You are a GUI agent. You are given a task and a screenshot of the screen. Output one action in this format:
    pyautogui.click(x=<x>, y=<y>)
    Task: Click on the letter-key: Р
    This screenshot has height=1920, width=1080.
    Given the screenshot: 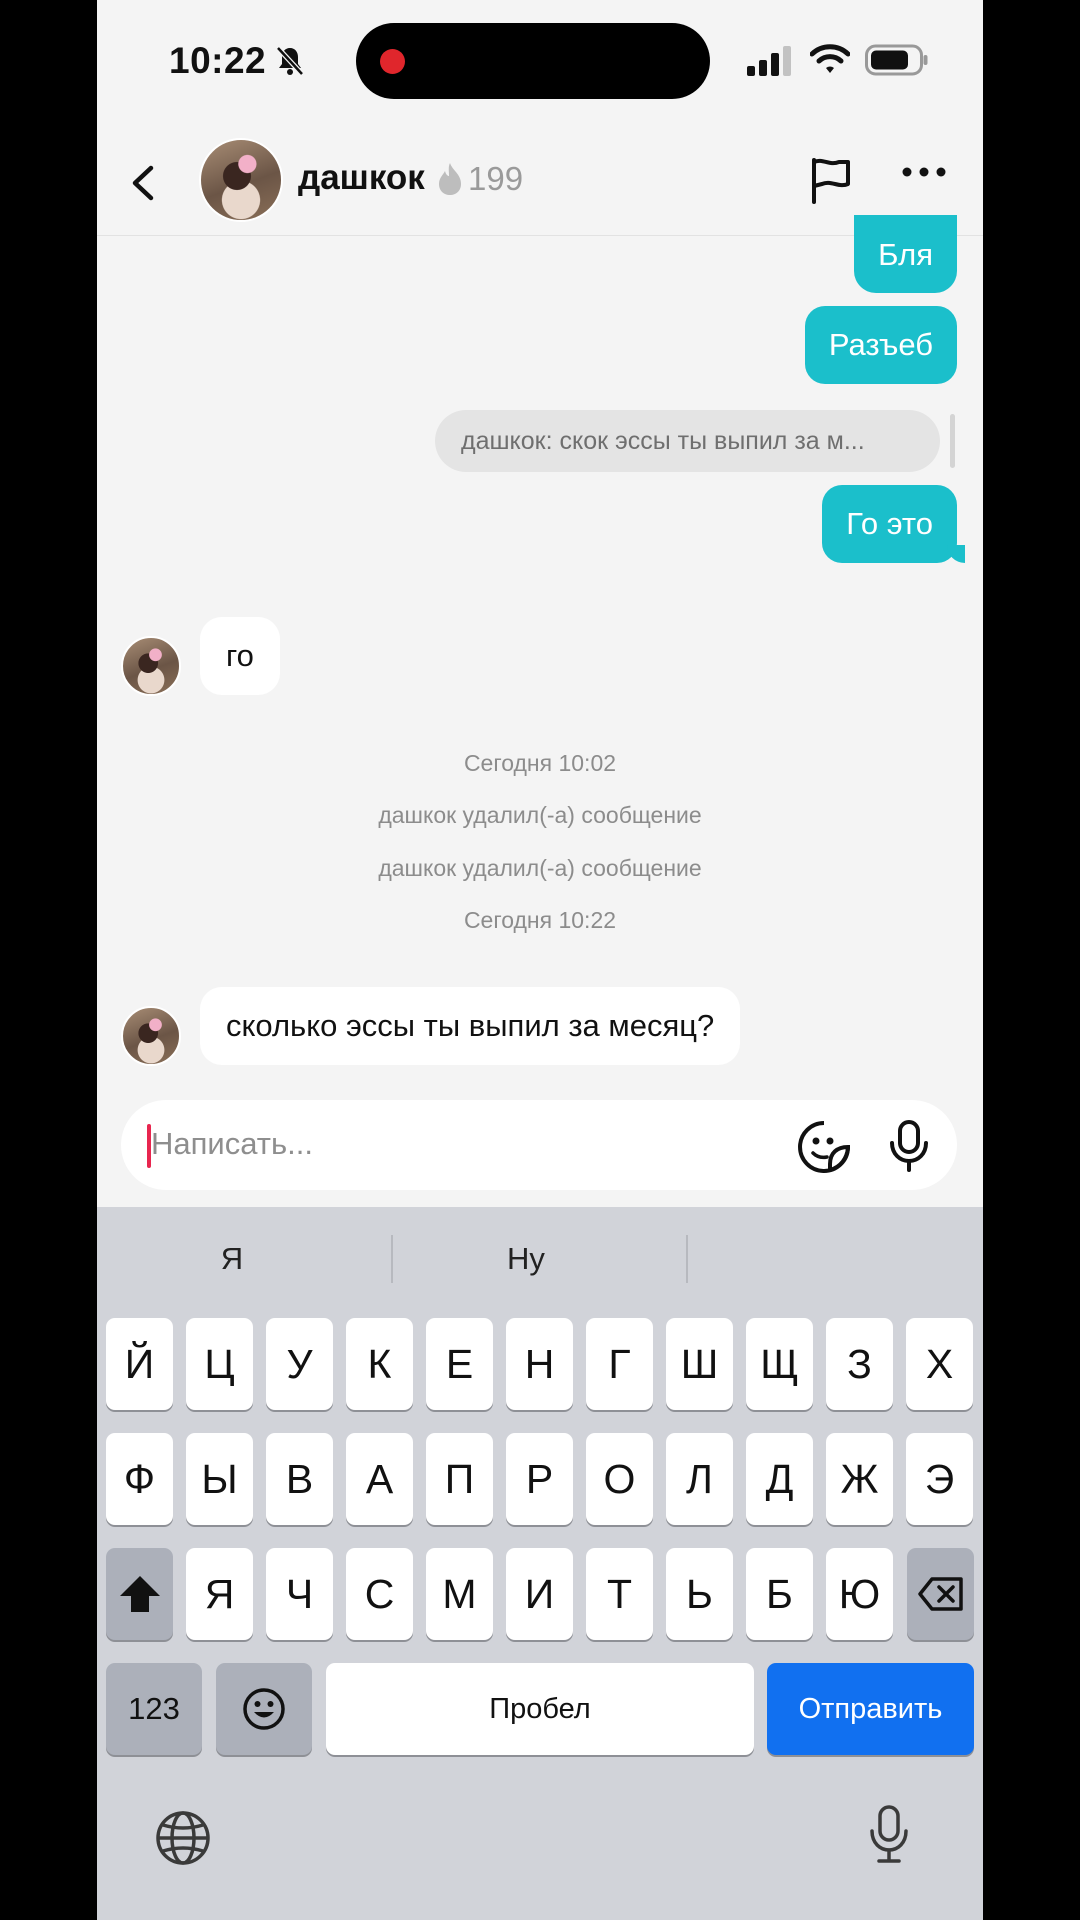 What is the action you would take?
    pyautogui.click(x=539, y=1479)
    